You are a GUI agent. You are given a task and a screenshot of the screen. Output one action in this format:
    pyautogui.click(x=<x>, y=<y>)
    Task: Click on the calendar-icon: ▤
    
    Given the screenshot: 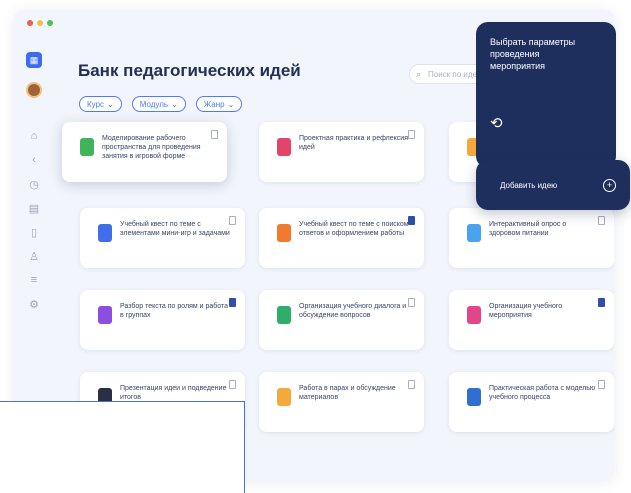 What is the action you would take?
    pyautogui.click(x=34, y=208)
    